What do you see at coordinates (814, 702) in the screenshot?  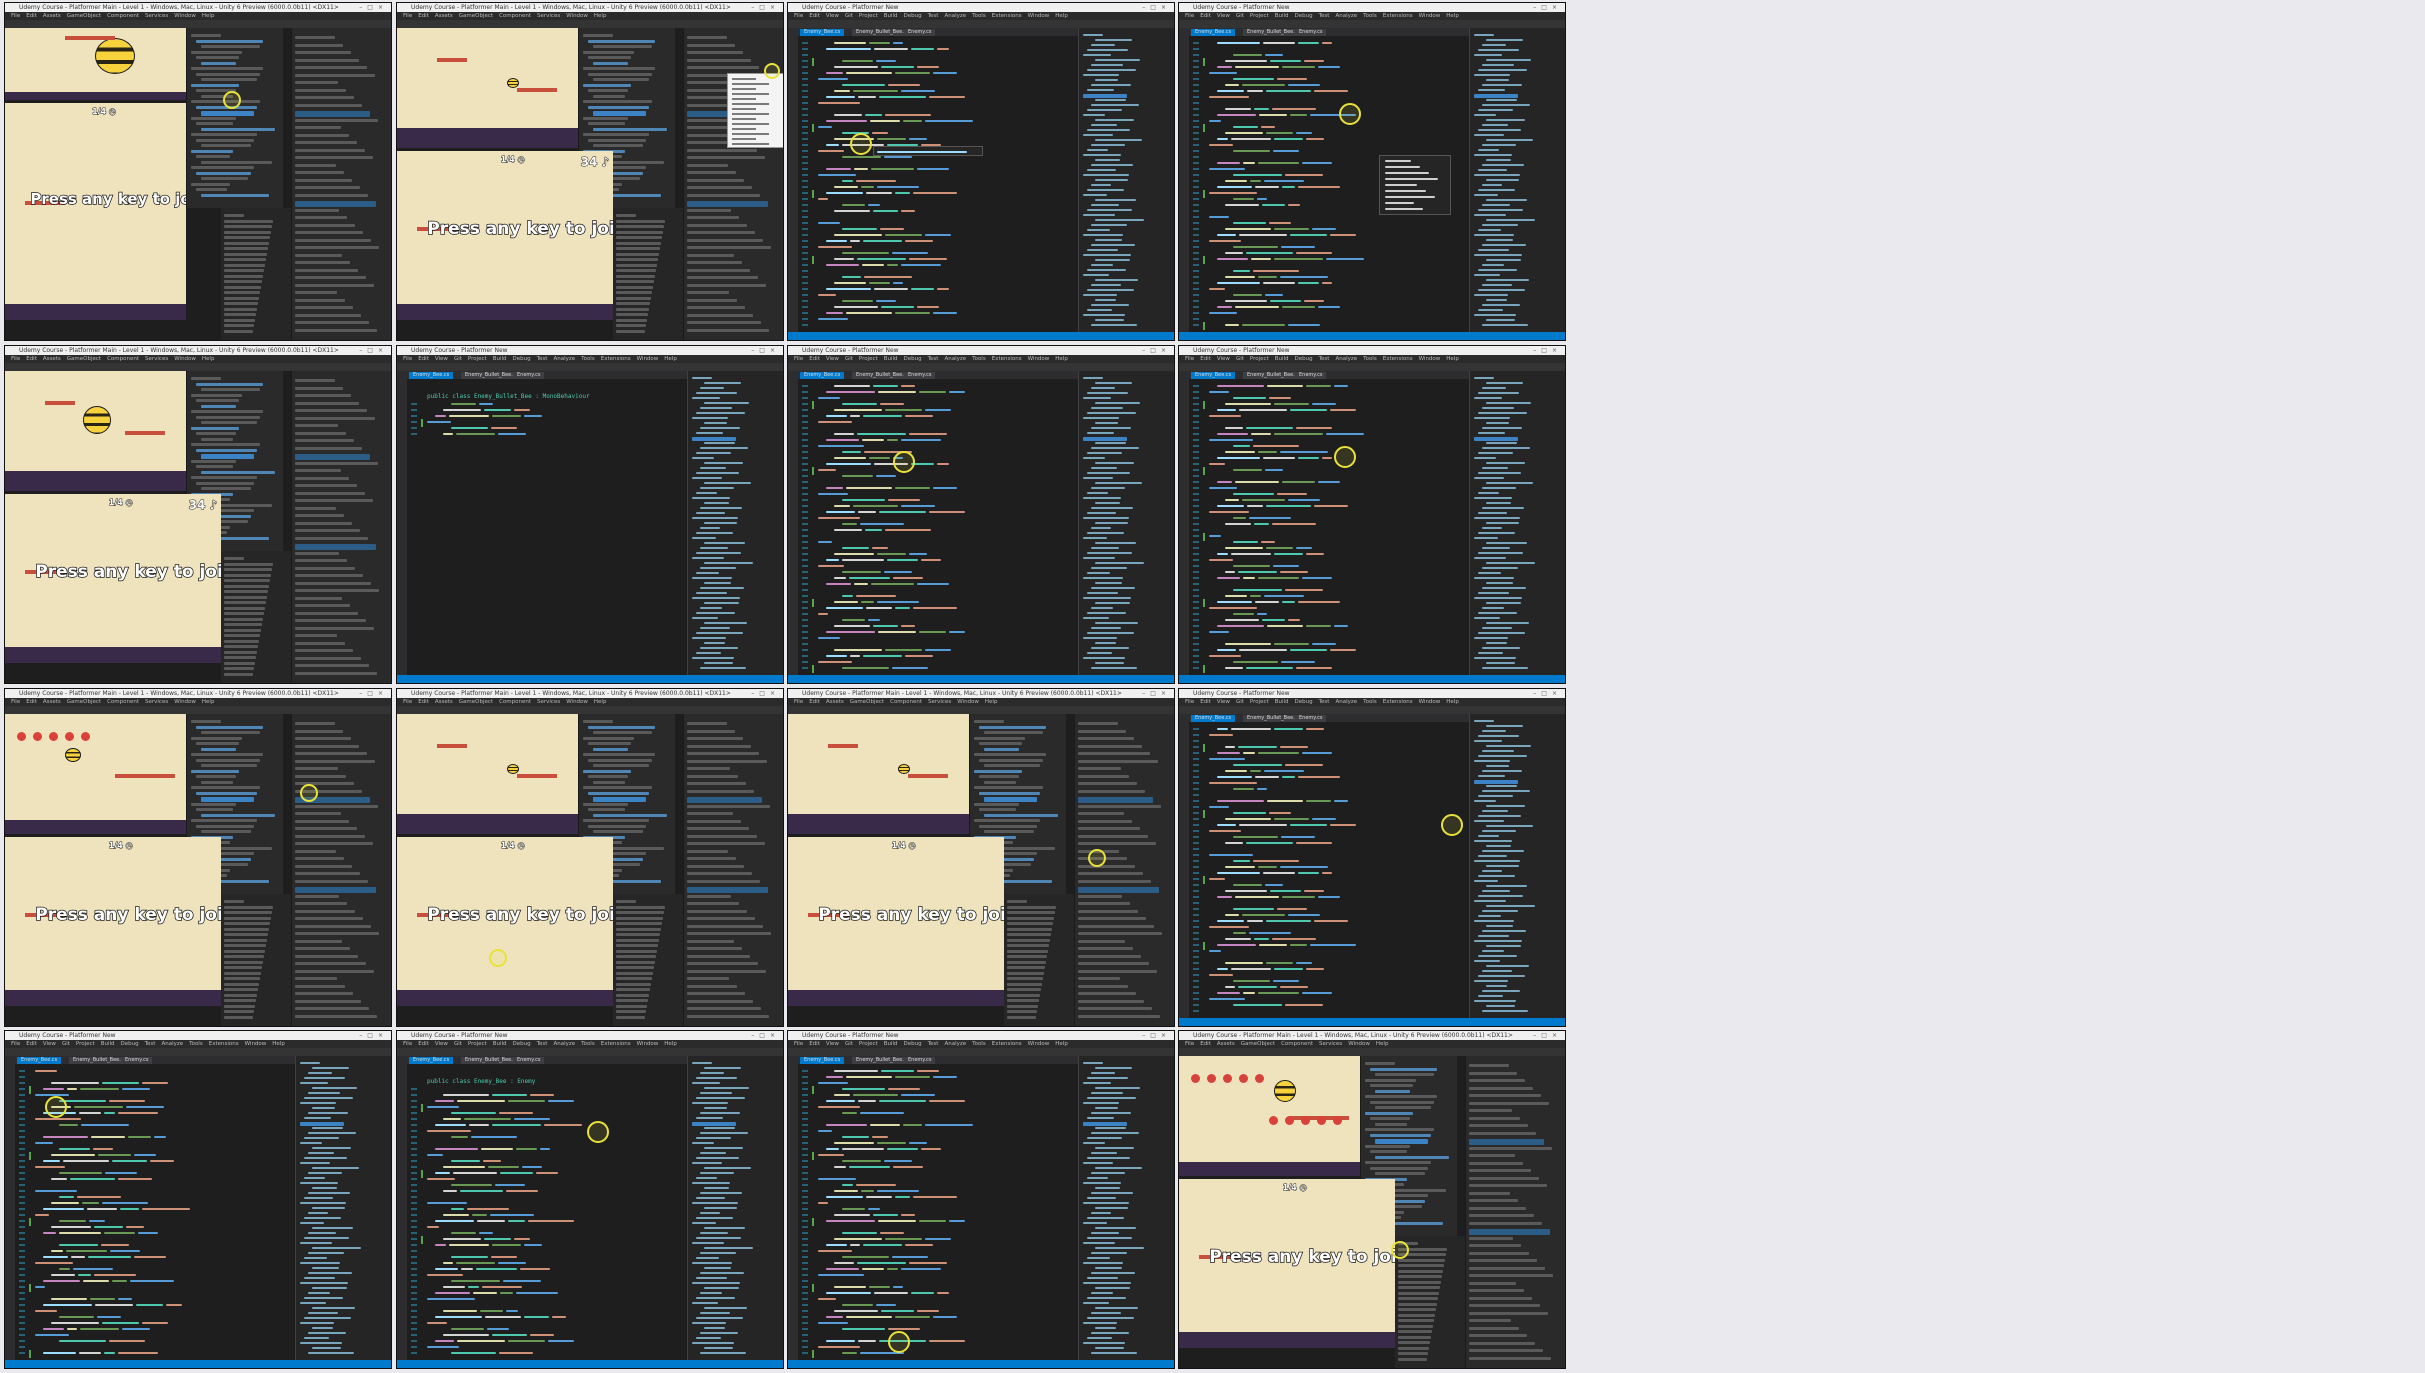 I see `menu-item: Edit` at bounding box center [814, 702].